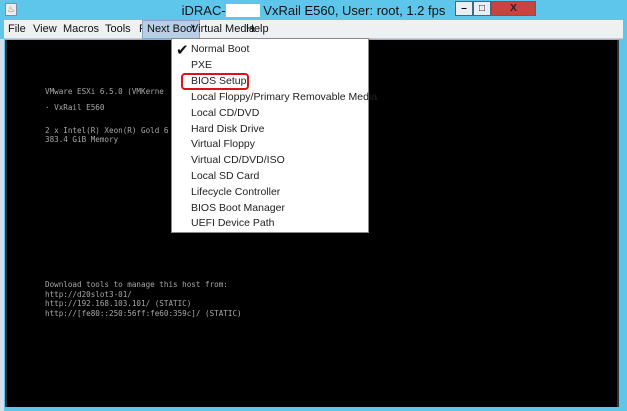 Image resolution: width=627 pixels, height=411 pixels. What do you see at coordinates (88, 294) in the screenshot?
I see `console-line: http://d20slot3-01/` at bounding box center [88, 294].